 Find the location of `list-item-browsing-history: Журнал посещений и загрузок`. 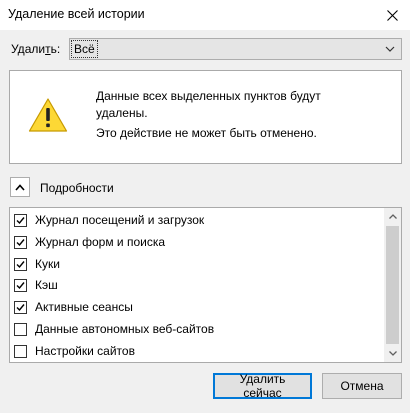

list-item-browsing-history: Журнал посещений и загрузок is located at coordinates (109, 220).